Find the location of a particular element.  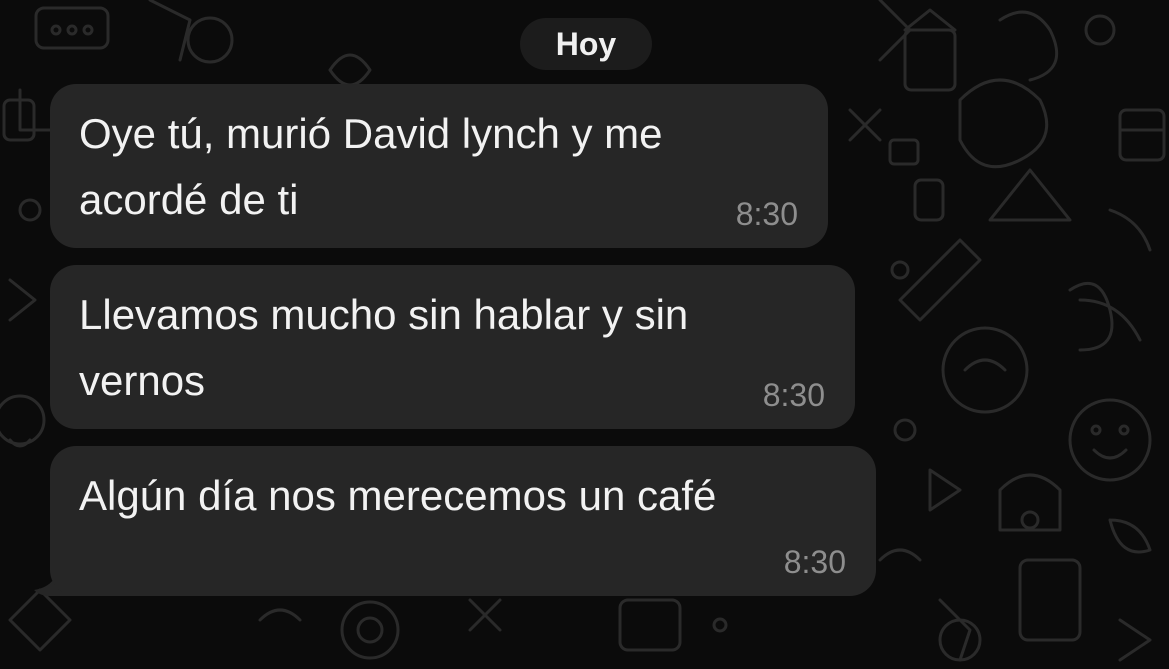

message-text: Llevamos mucho sin hablar y sin vernos is located at coordinates (384, 347).